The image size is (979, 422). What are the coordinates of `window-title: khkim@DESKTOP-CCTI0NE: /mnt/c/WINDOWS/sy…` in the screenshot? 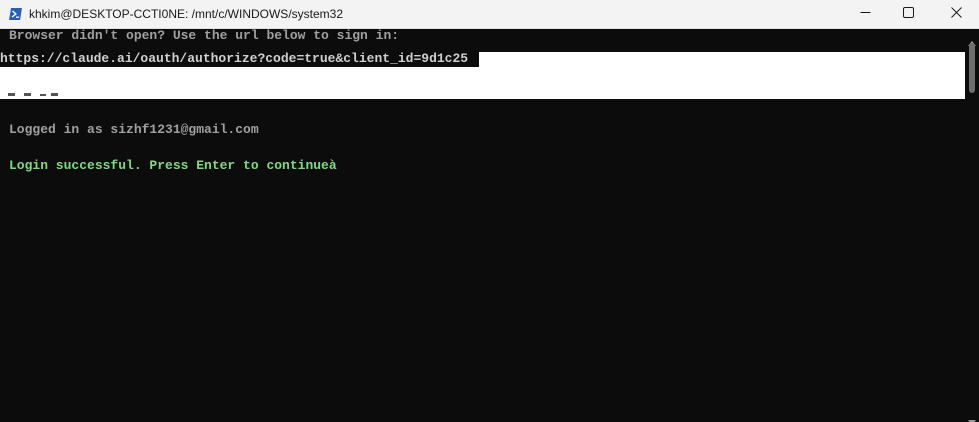 It's located at (186, 14).